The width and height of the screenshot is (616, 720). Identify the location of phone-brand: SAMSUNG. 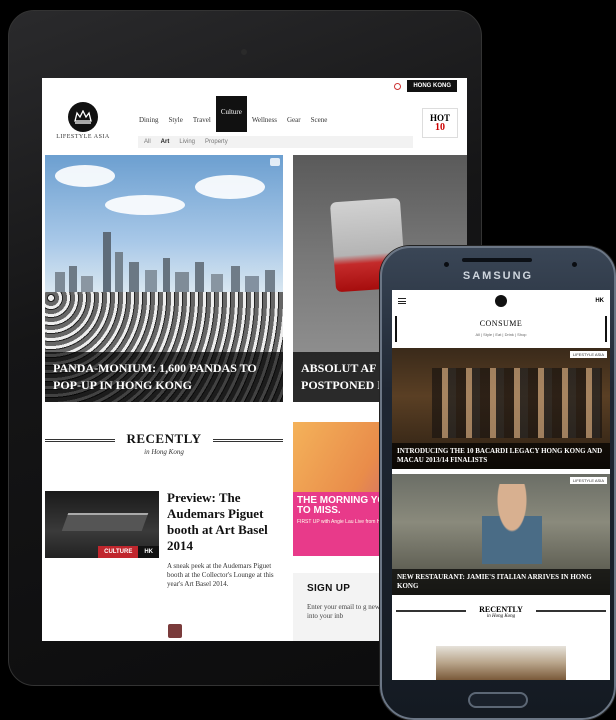
(498, 276).